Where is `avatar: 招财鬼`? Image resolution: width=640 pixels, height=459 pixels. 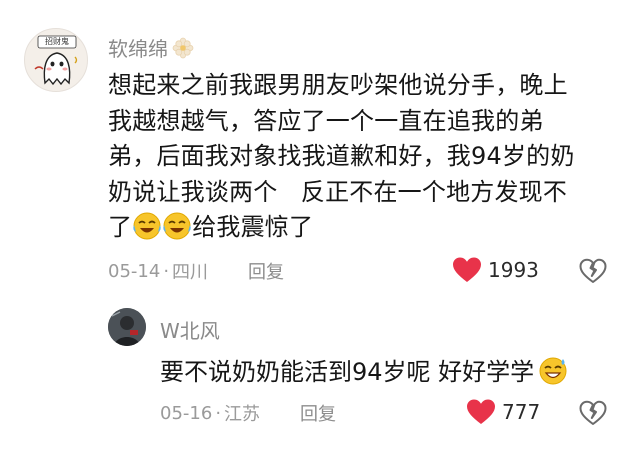
avatar: 招财鬼 is located at coordinates (56, 60).